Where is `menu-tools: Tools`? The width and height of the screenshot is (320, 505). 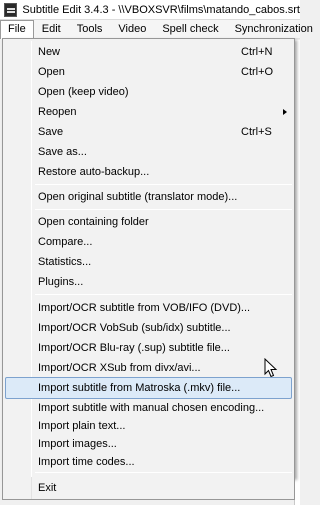
menu-tools: Tools is located at coordinates (90, 29).